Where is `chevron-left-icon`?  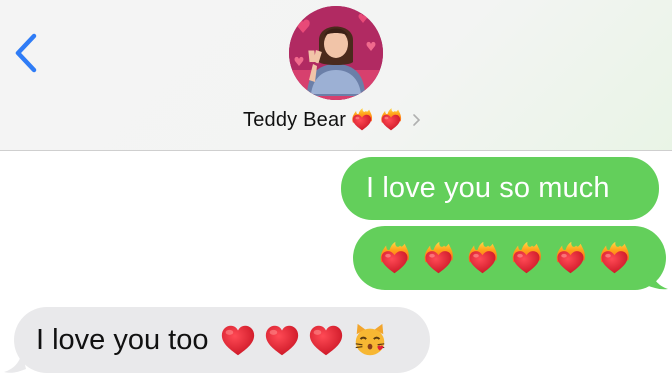
chevron-left-icon is located at coordinates (26, 53).